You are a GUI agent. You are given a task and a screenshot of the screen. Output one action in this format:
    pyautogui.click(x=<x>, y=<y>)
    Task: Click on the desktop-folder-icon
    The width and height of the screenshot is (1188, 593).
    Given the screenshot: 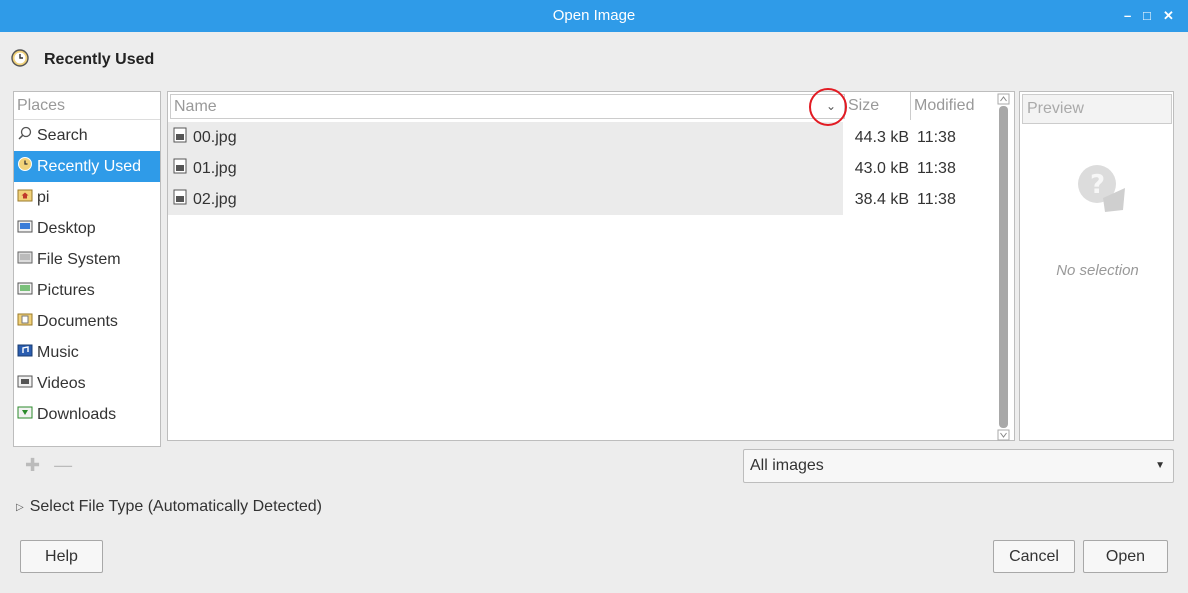 What is the action you would take?
    pyautogui.click(x=25, y=228)
    